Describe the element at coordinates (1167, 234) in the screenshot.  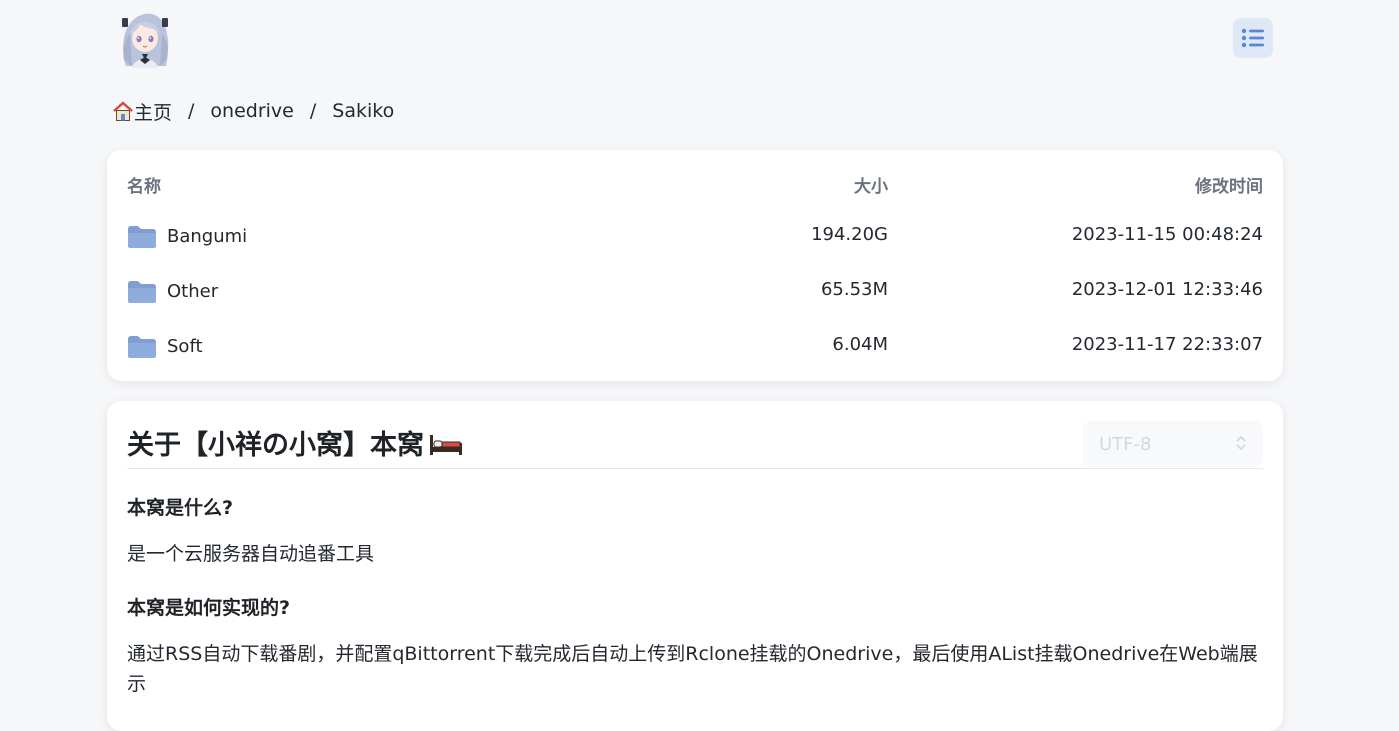
I see `file-modified: 2023-11-15 00:48:24` at that location.